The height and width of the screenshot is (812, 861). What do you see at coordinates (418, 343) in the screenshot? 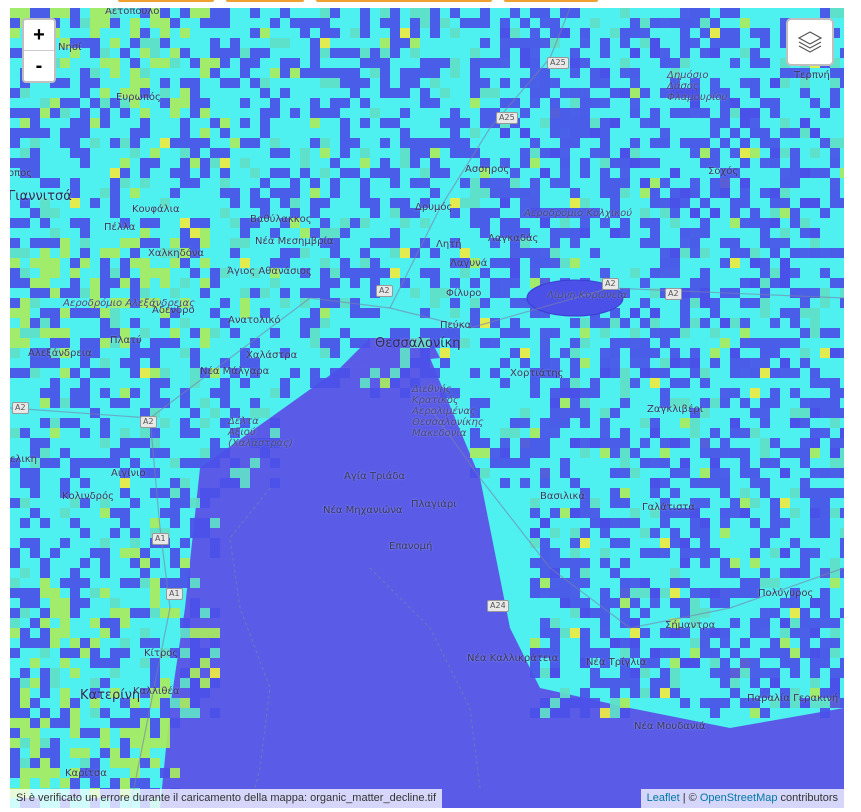
I see `city-label: Θεσσαλονίκη` at bounding box center [418, 343].